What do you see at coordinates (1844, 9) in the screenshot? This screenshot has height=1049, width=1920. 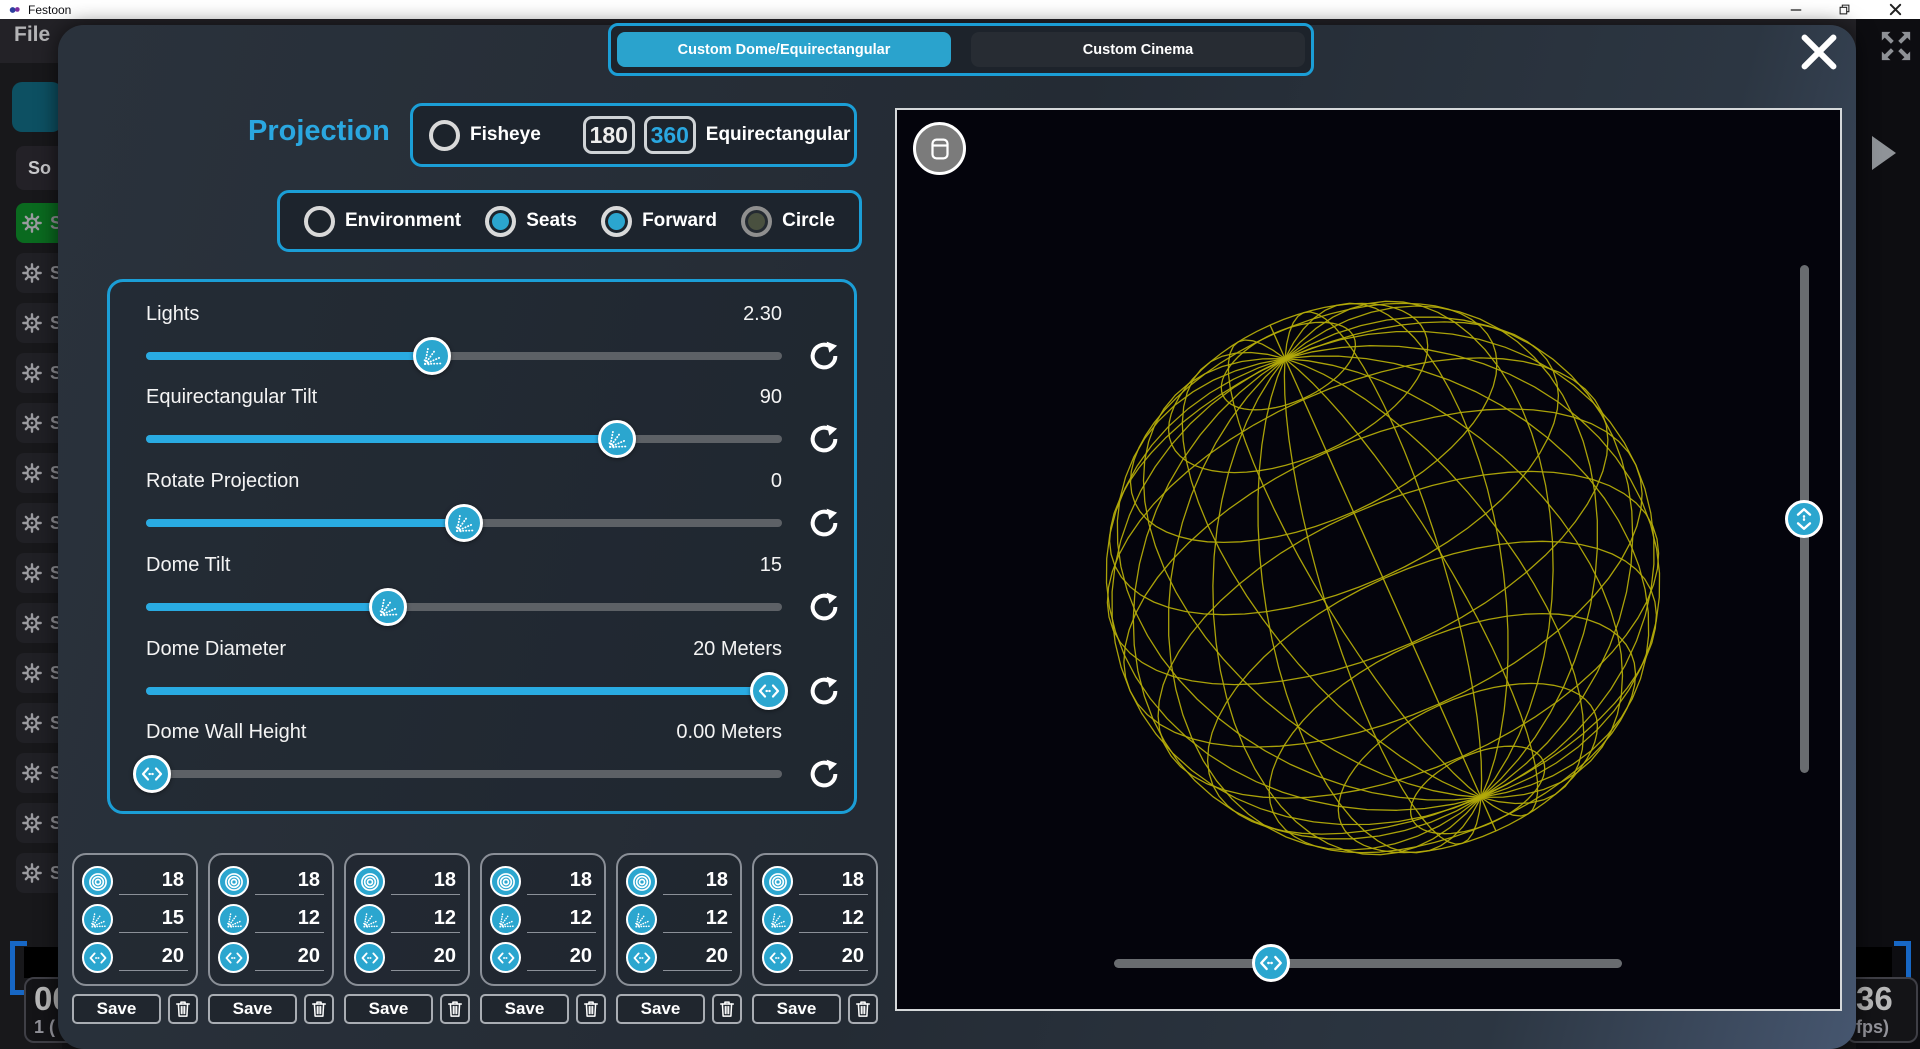 I see `restore-button` at bounding box center [1844, 9].